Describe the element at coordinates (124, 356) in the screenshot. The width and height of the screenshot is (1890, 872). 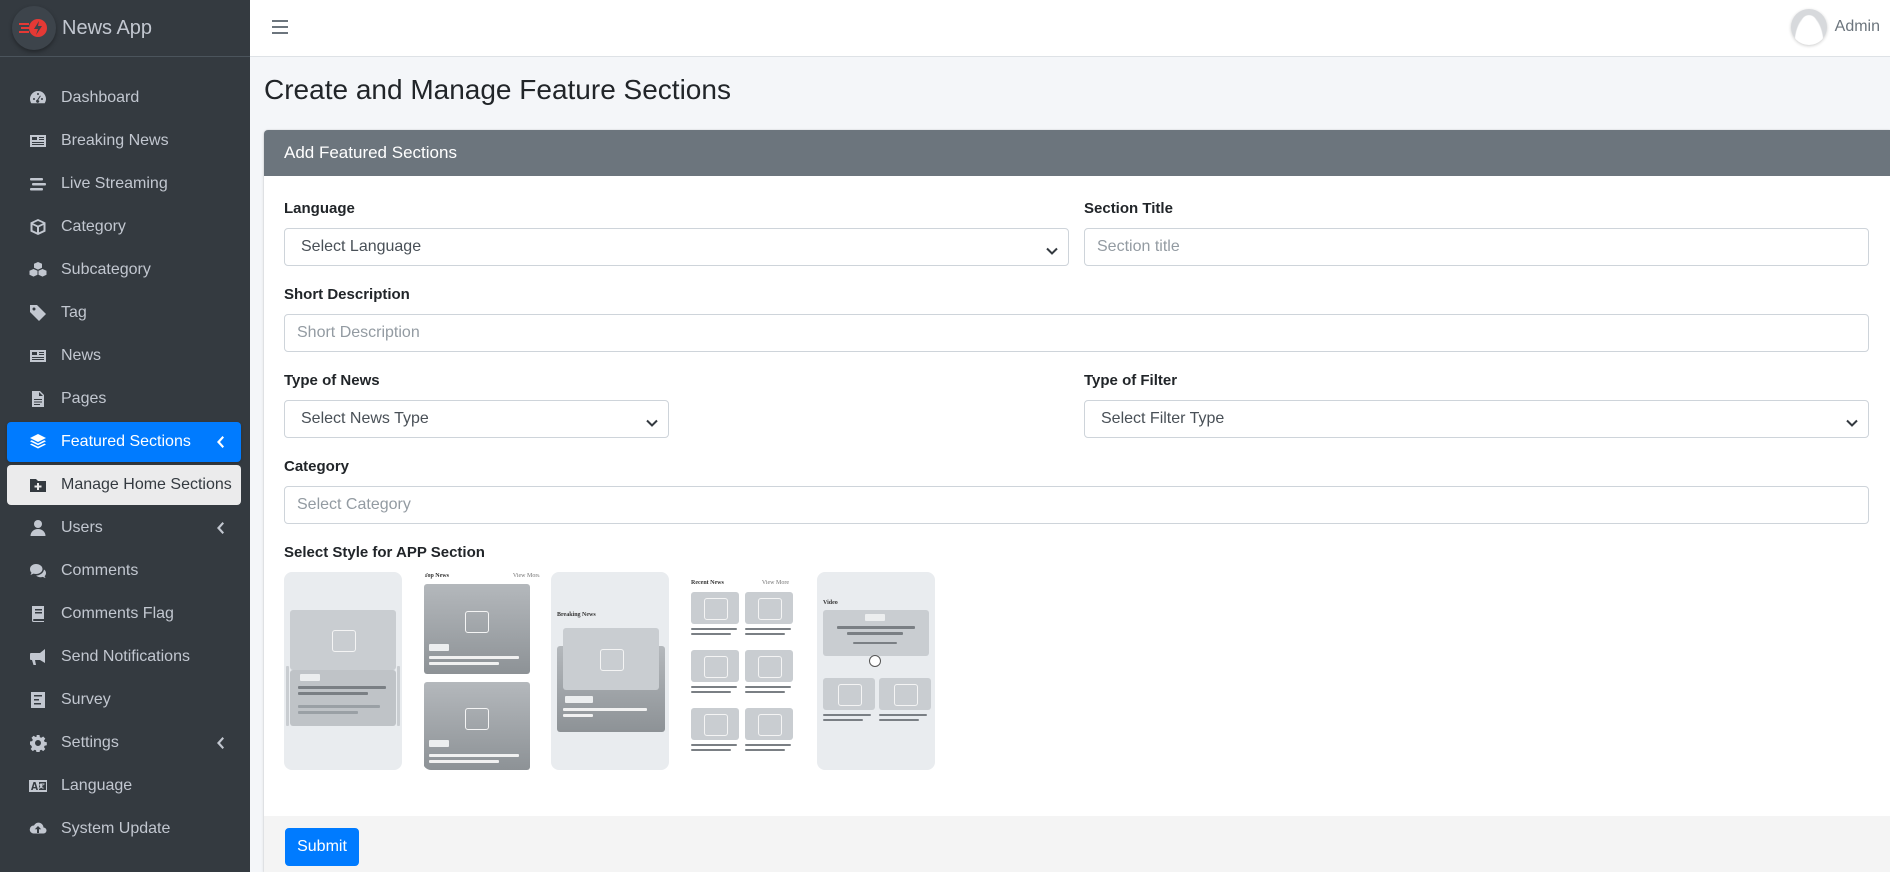
I see `sidebar-item-news: News` at that location.